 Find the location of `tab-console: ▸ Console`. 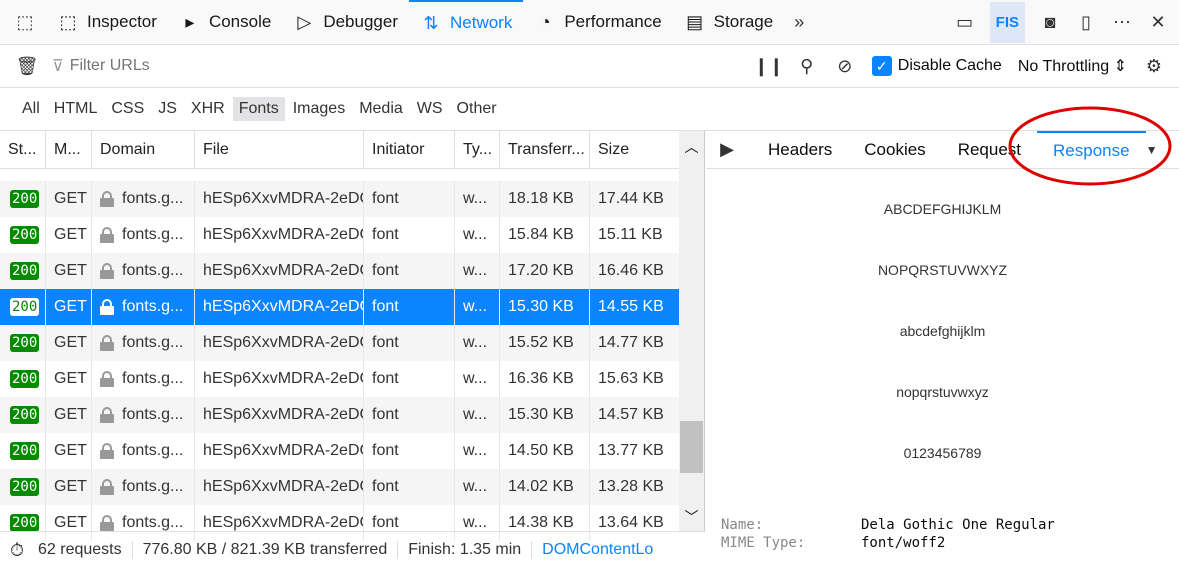

tab-console: ▸ Console is located at coordinates (225, 22).